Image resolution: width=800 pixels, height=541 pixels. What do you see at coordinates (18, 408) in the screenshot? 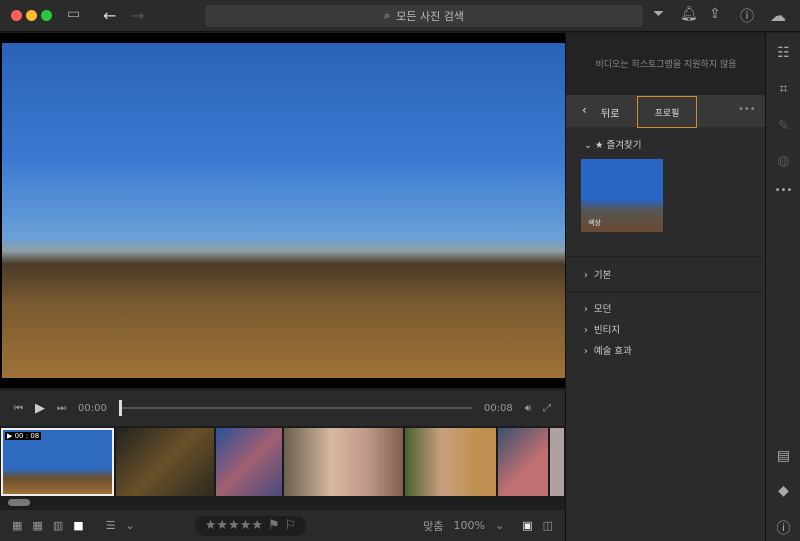
I see `prev-frame-icon: ⏮` at bounding box center [18, 408].